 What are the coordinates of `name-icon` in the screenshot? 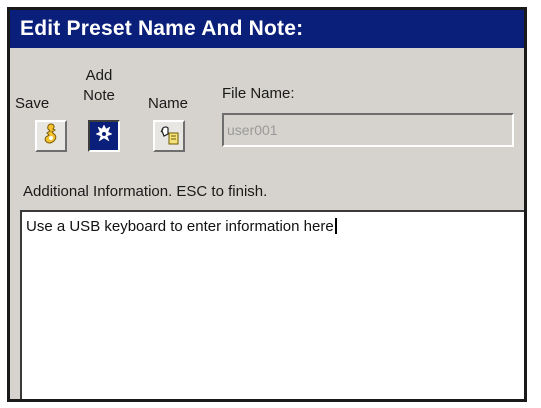 It's located at (169, 136).